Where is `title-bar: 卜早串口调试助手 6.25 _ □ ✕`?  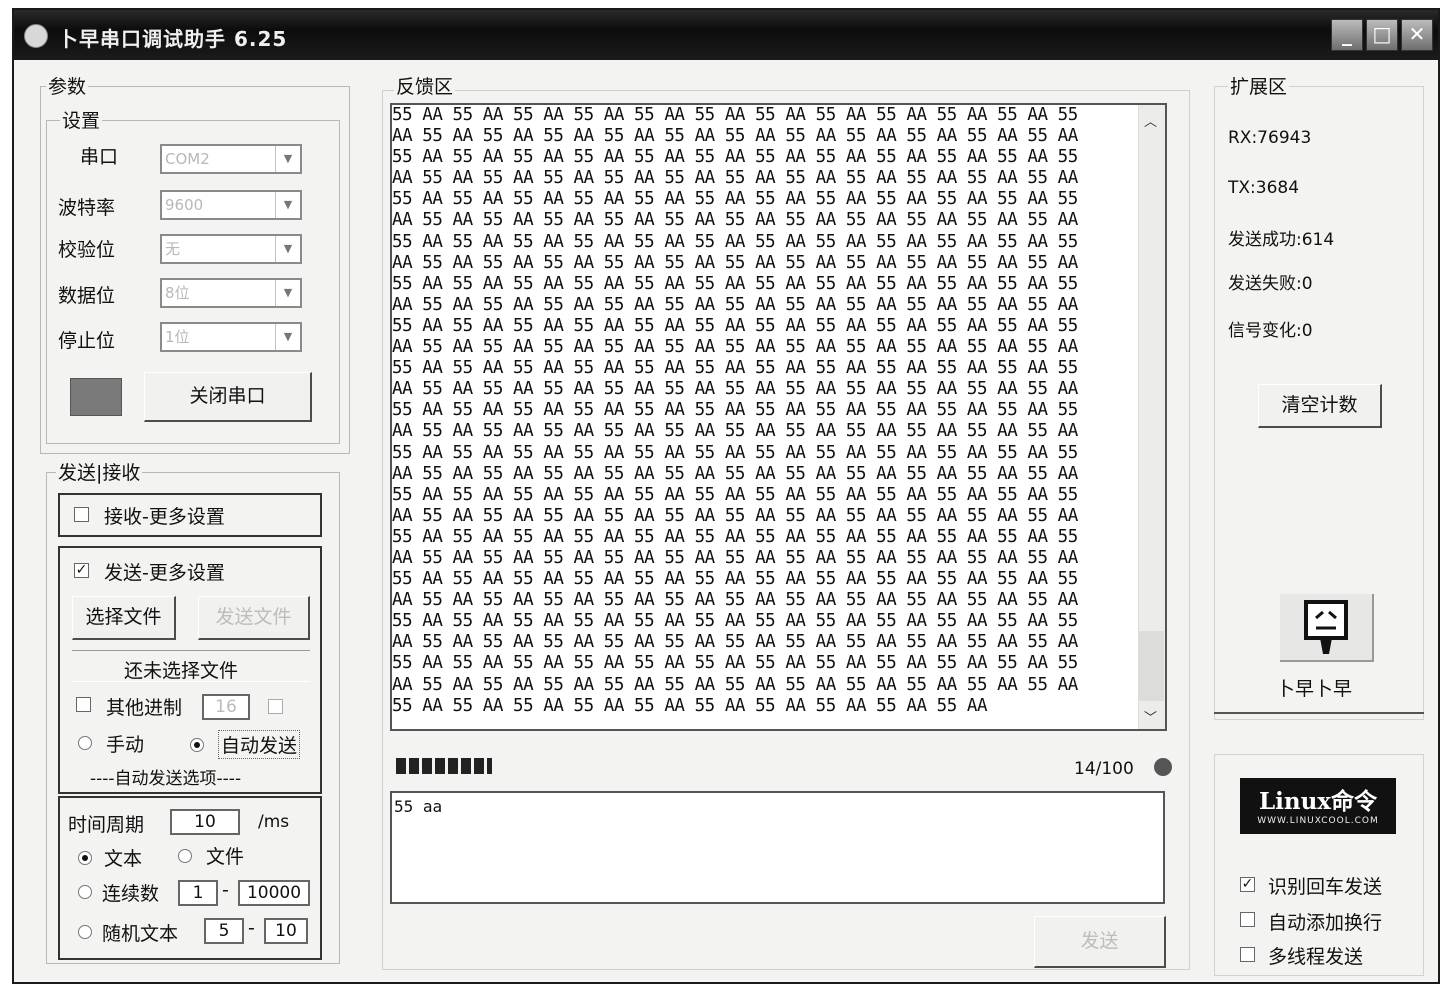
title-bar: 卜早串口调试助手 6.25 _ □ ✕ is located at coordinates (726, 35).